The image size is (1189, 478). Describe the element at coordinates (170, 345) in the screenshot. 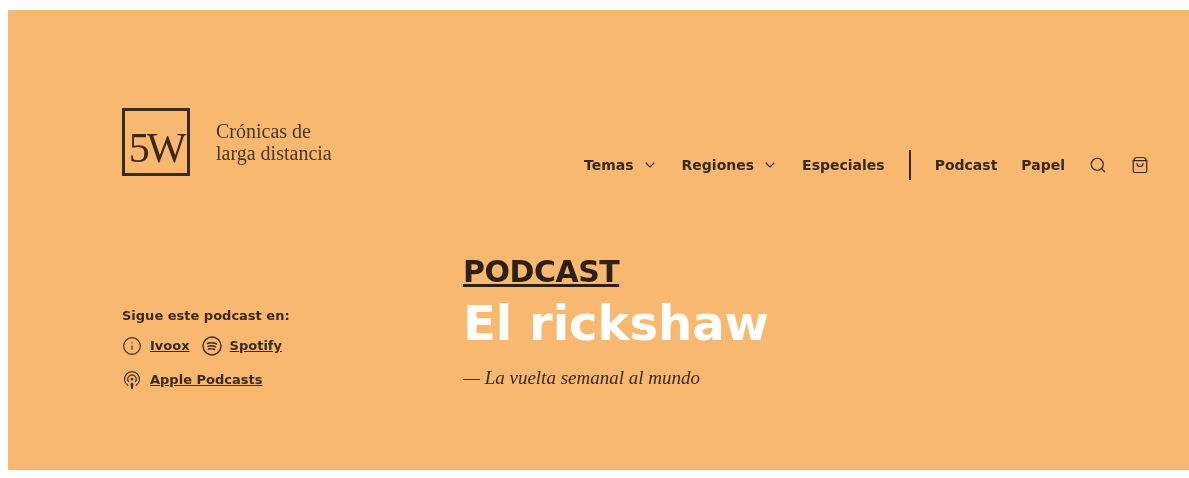

I see `podcast-platform-link: Ivoox` at that location.